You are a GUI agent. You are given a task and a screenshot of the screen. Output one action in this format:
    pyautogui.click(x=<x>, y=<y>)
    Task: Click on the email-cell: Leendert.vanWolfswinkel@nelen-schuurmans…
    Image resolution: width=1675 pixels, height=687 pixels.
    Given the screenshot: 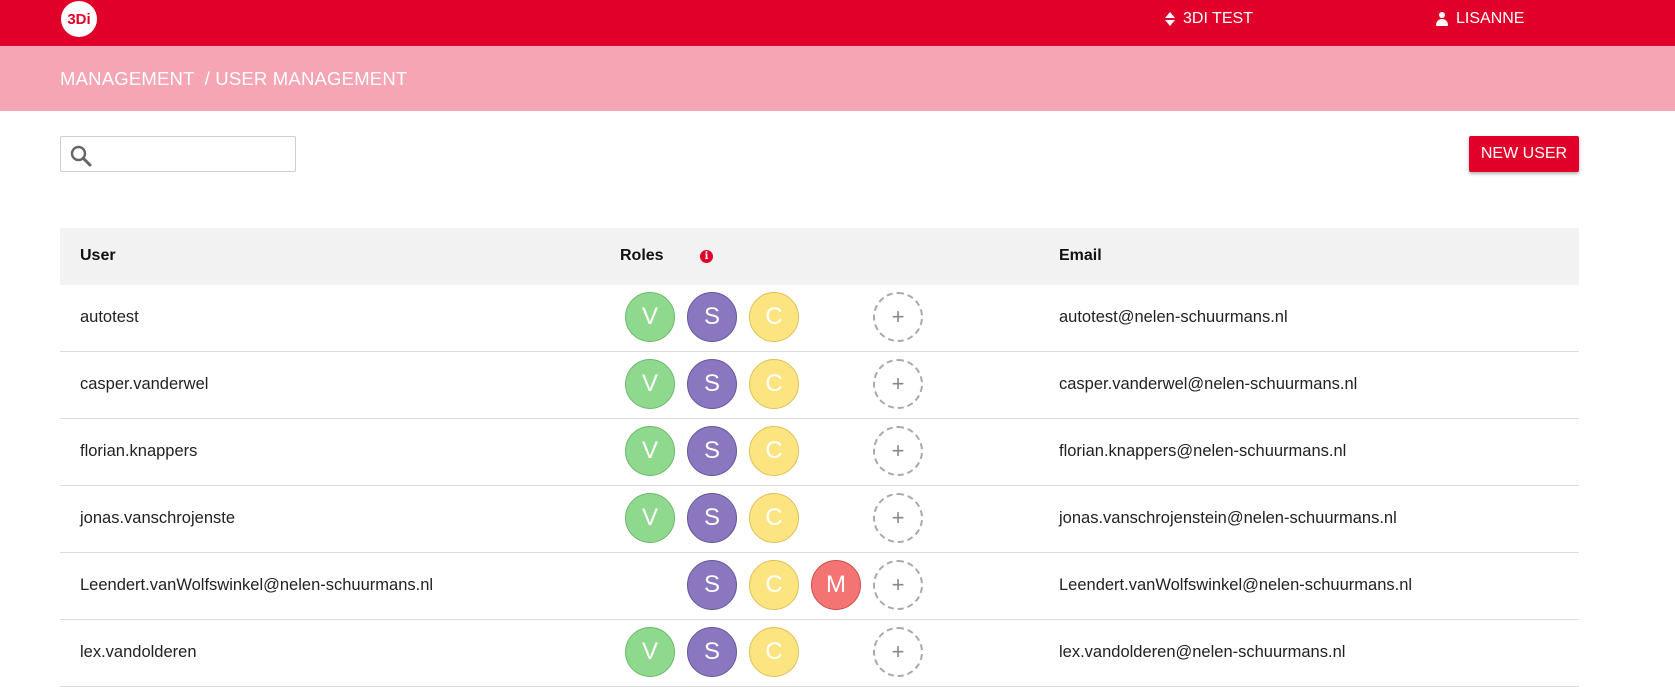 What is the action you would take?
    pyautogui.click(x=1236, y=585)
    